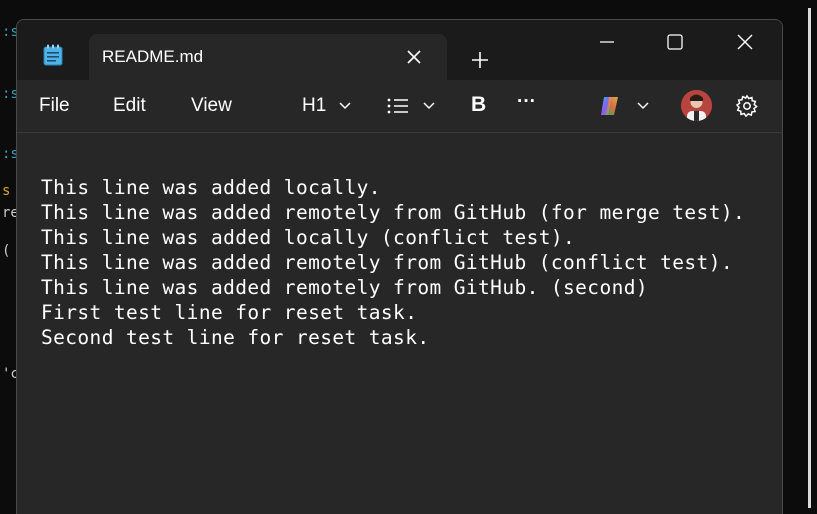 The width and height of the screenshot is (817, 514). What do you see at coordinates (414, 57) in the screenshot?
I see `close-tab-icon` at bounding box center [414, 57].